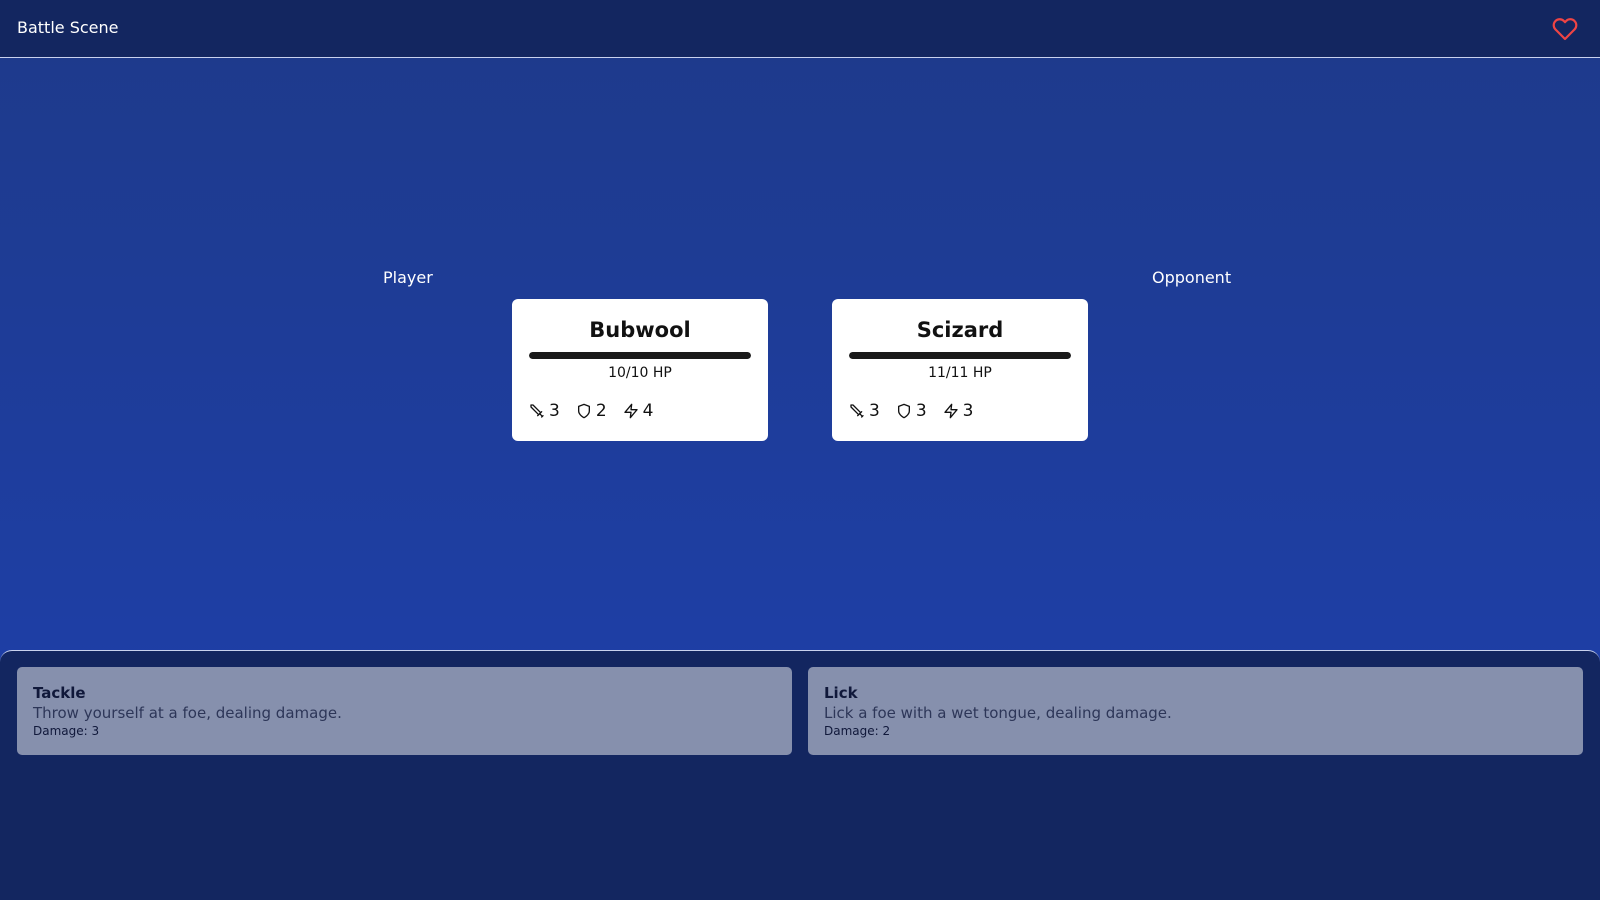  I want to click on opponent-hp-bar, so click(960, 355).